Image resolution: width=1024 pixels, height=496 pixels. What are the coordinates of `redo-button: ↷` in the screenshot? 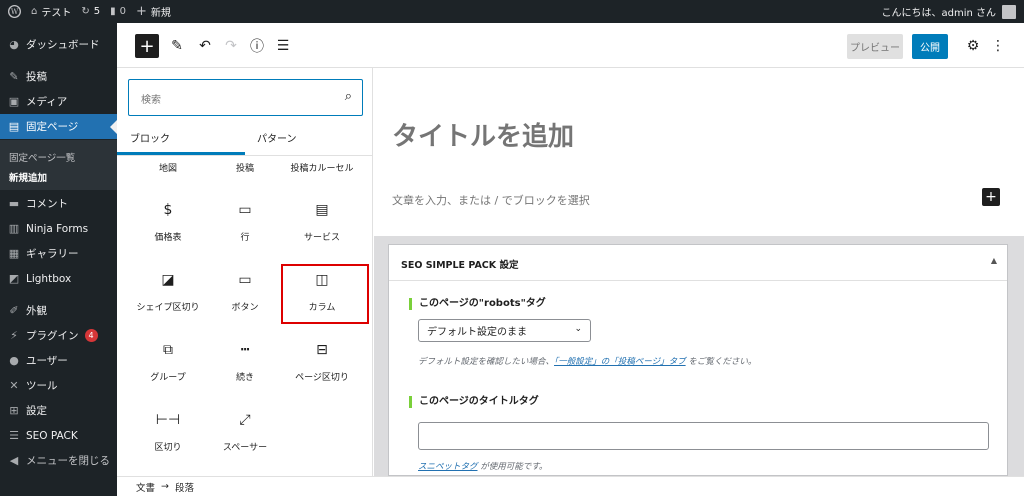 It's located at (231, 46).